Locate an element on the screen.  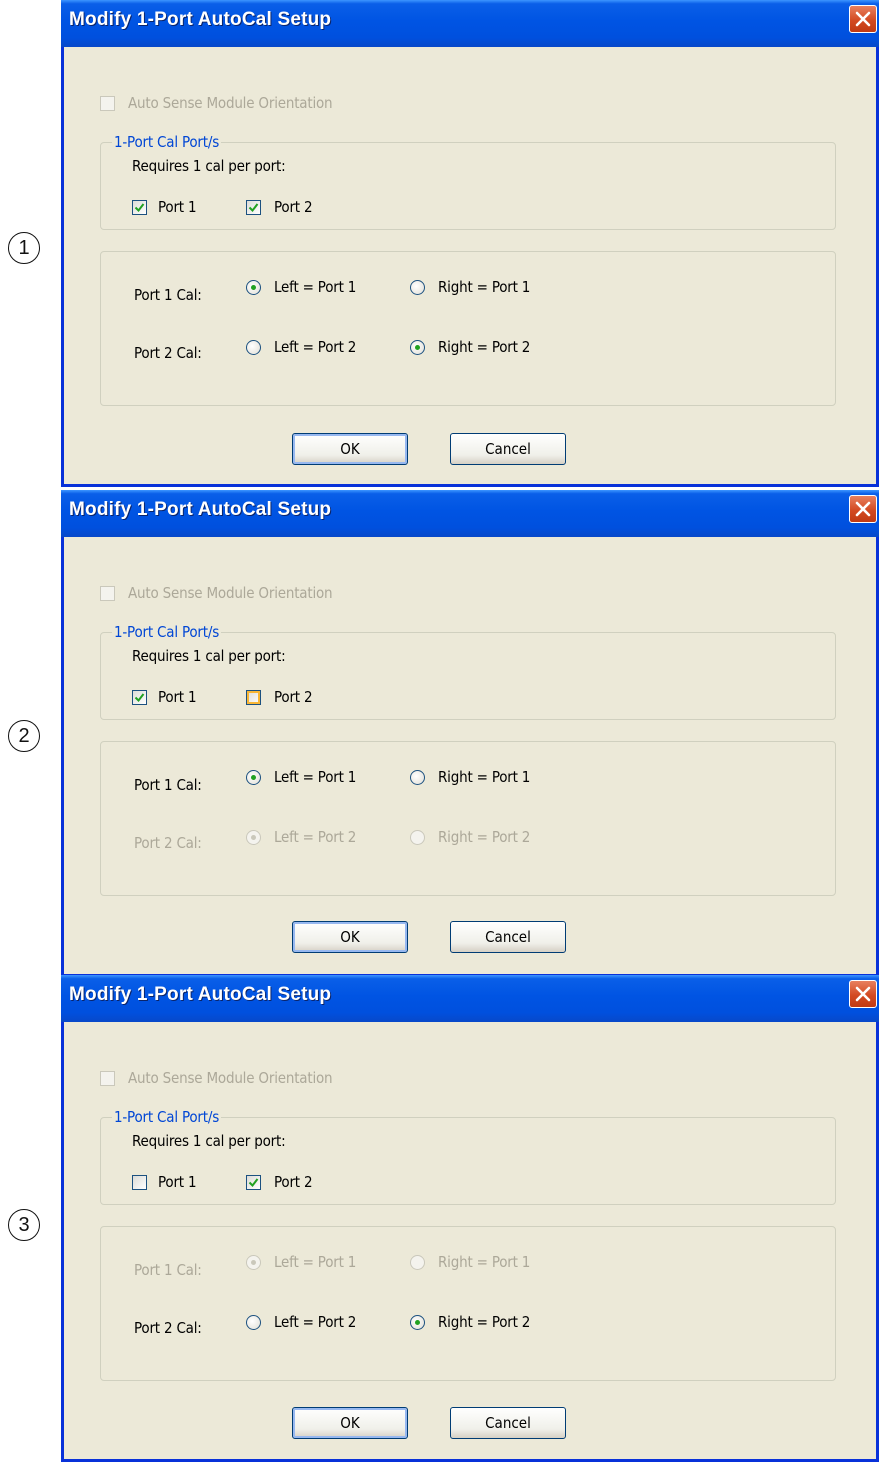
step-marker-3: 3 is located at coordinates (24, 1225).